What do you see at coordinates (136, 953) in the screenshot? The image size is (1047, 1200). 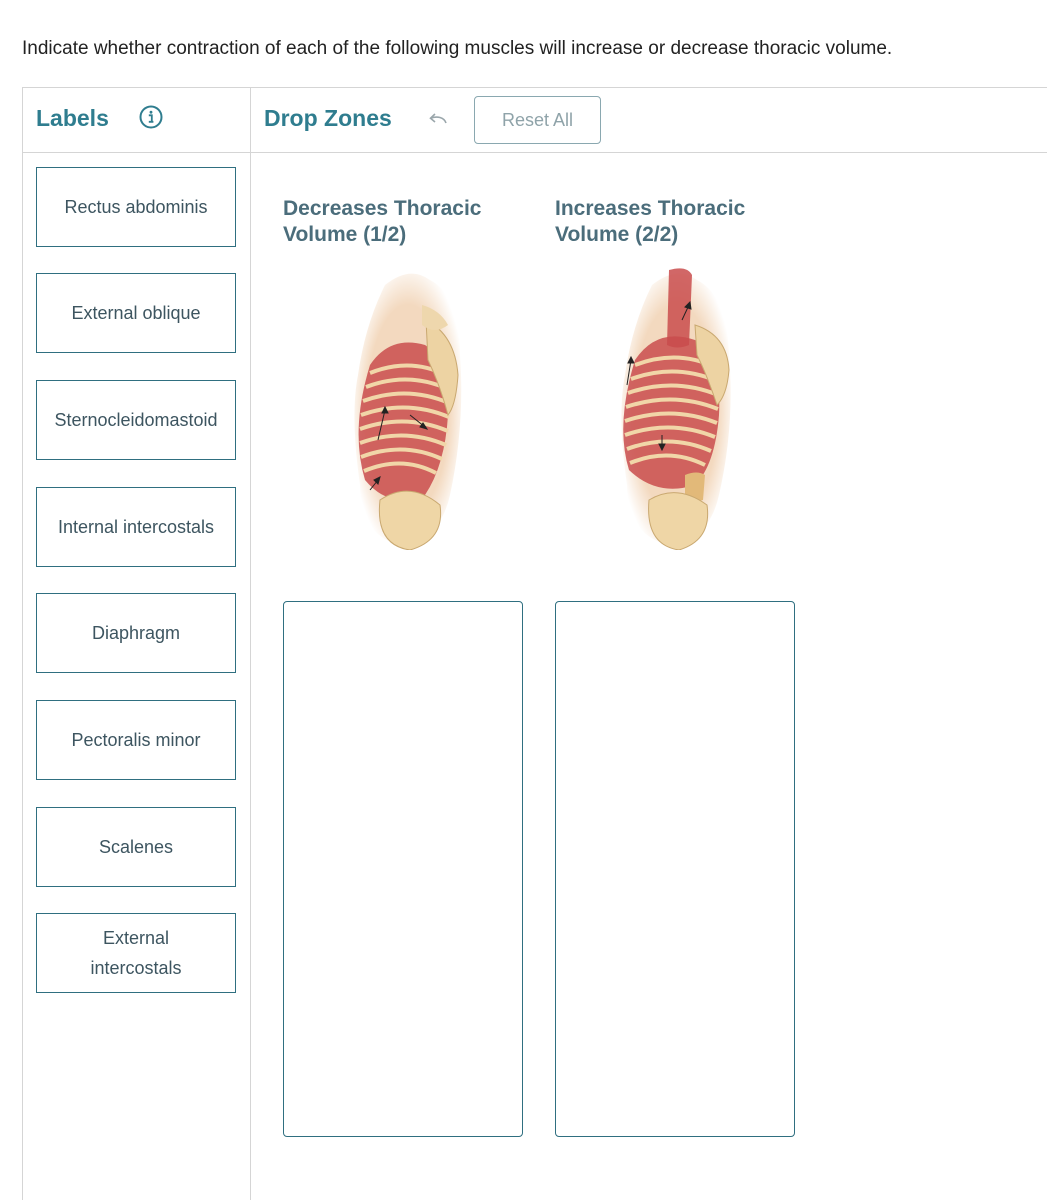 I see `label-card-external-intercostals: External intercostals` at bounding box center [136, 953].